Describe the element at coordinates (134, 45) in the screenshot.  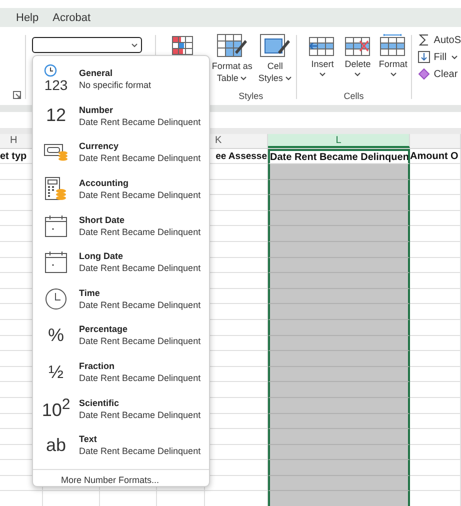
I see `caret-icon` at that location.